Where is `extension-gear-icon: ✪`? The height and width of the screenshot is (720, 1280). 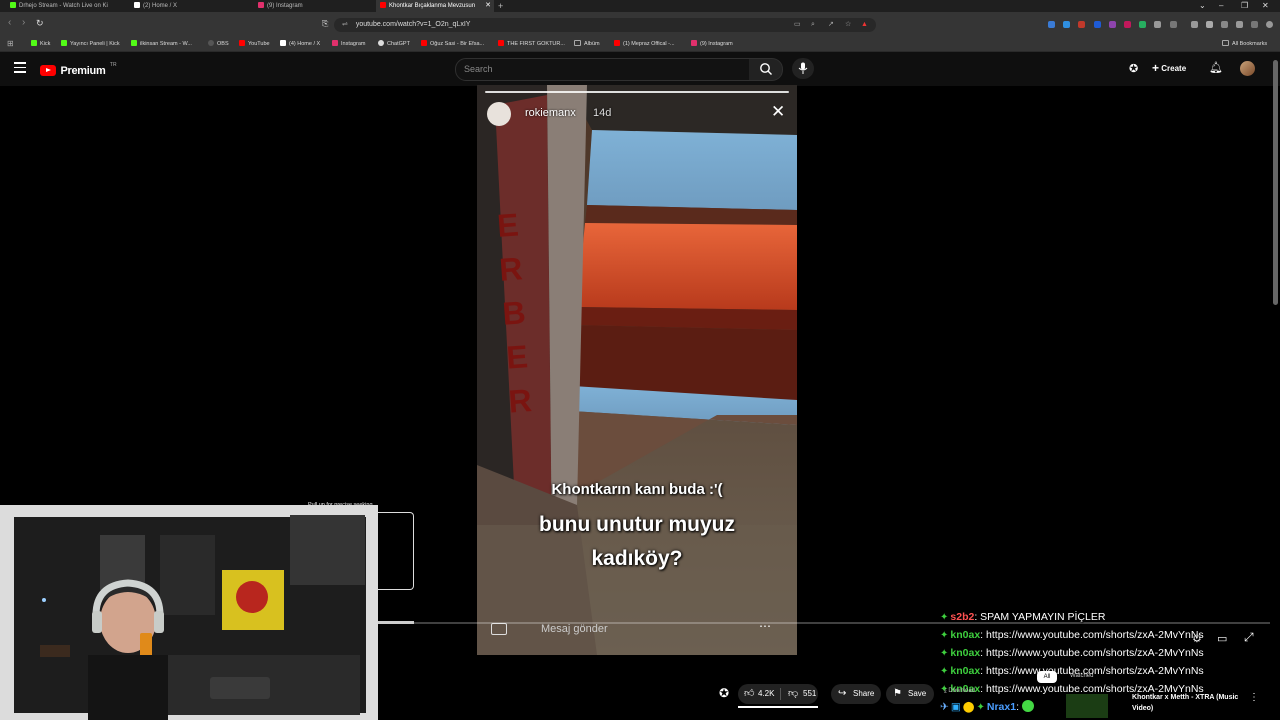 extension-gear-icon: ✪ is located at coordinates (1133, 68).